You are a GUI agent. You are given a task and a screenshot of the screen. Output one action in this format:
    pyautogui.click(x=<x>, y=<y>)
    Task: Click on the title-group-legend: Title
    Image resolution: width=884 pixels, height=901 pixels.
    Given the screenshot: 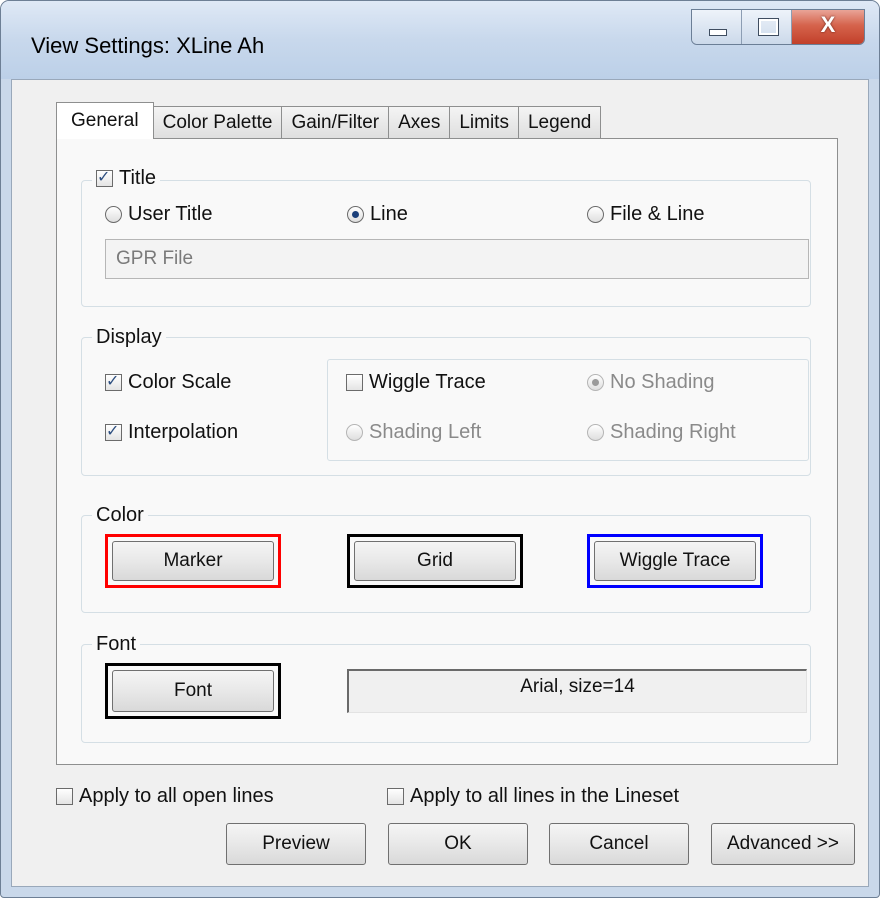 What is the action you would take?
    pyautogui.click(x=126, y=180)
    